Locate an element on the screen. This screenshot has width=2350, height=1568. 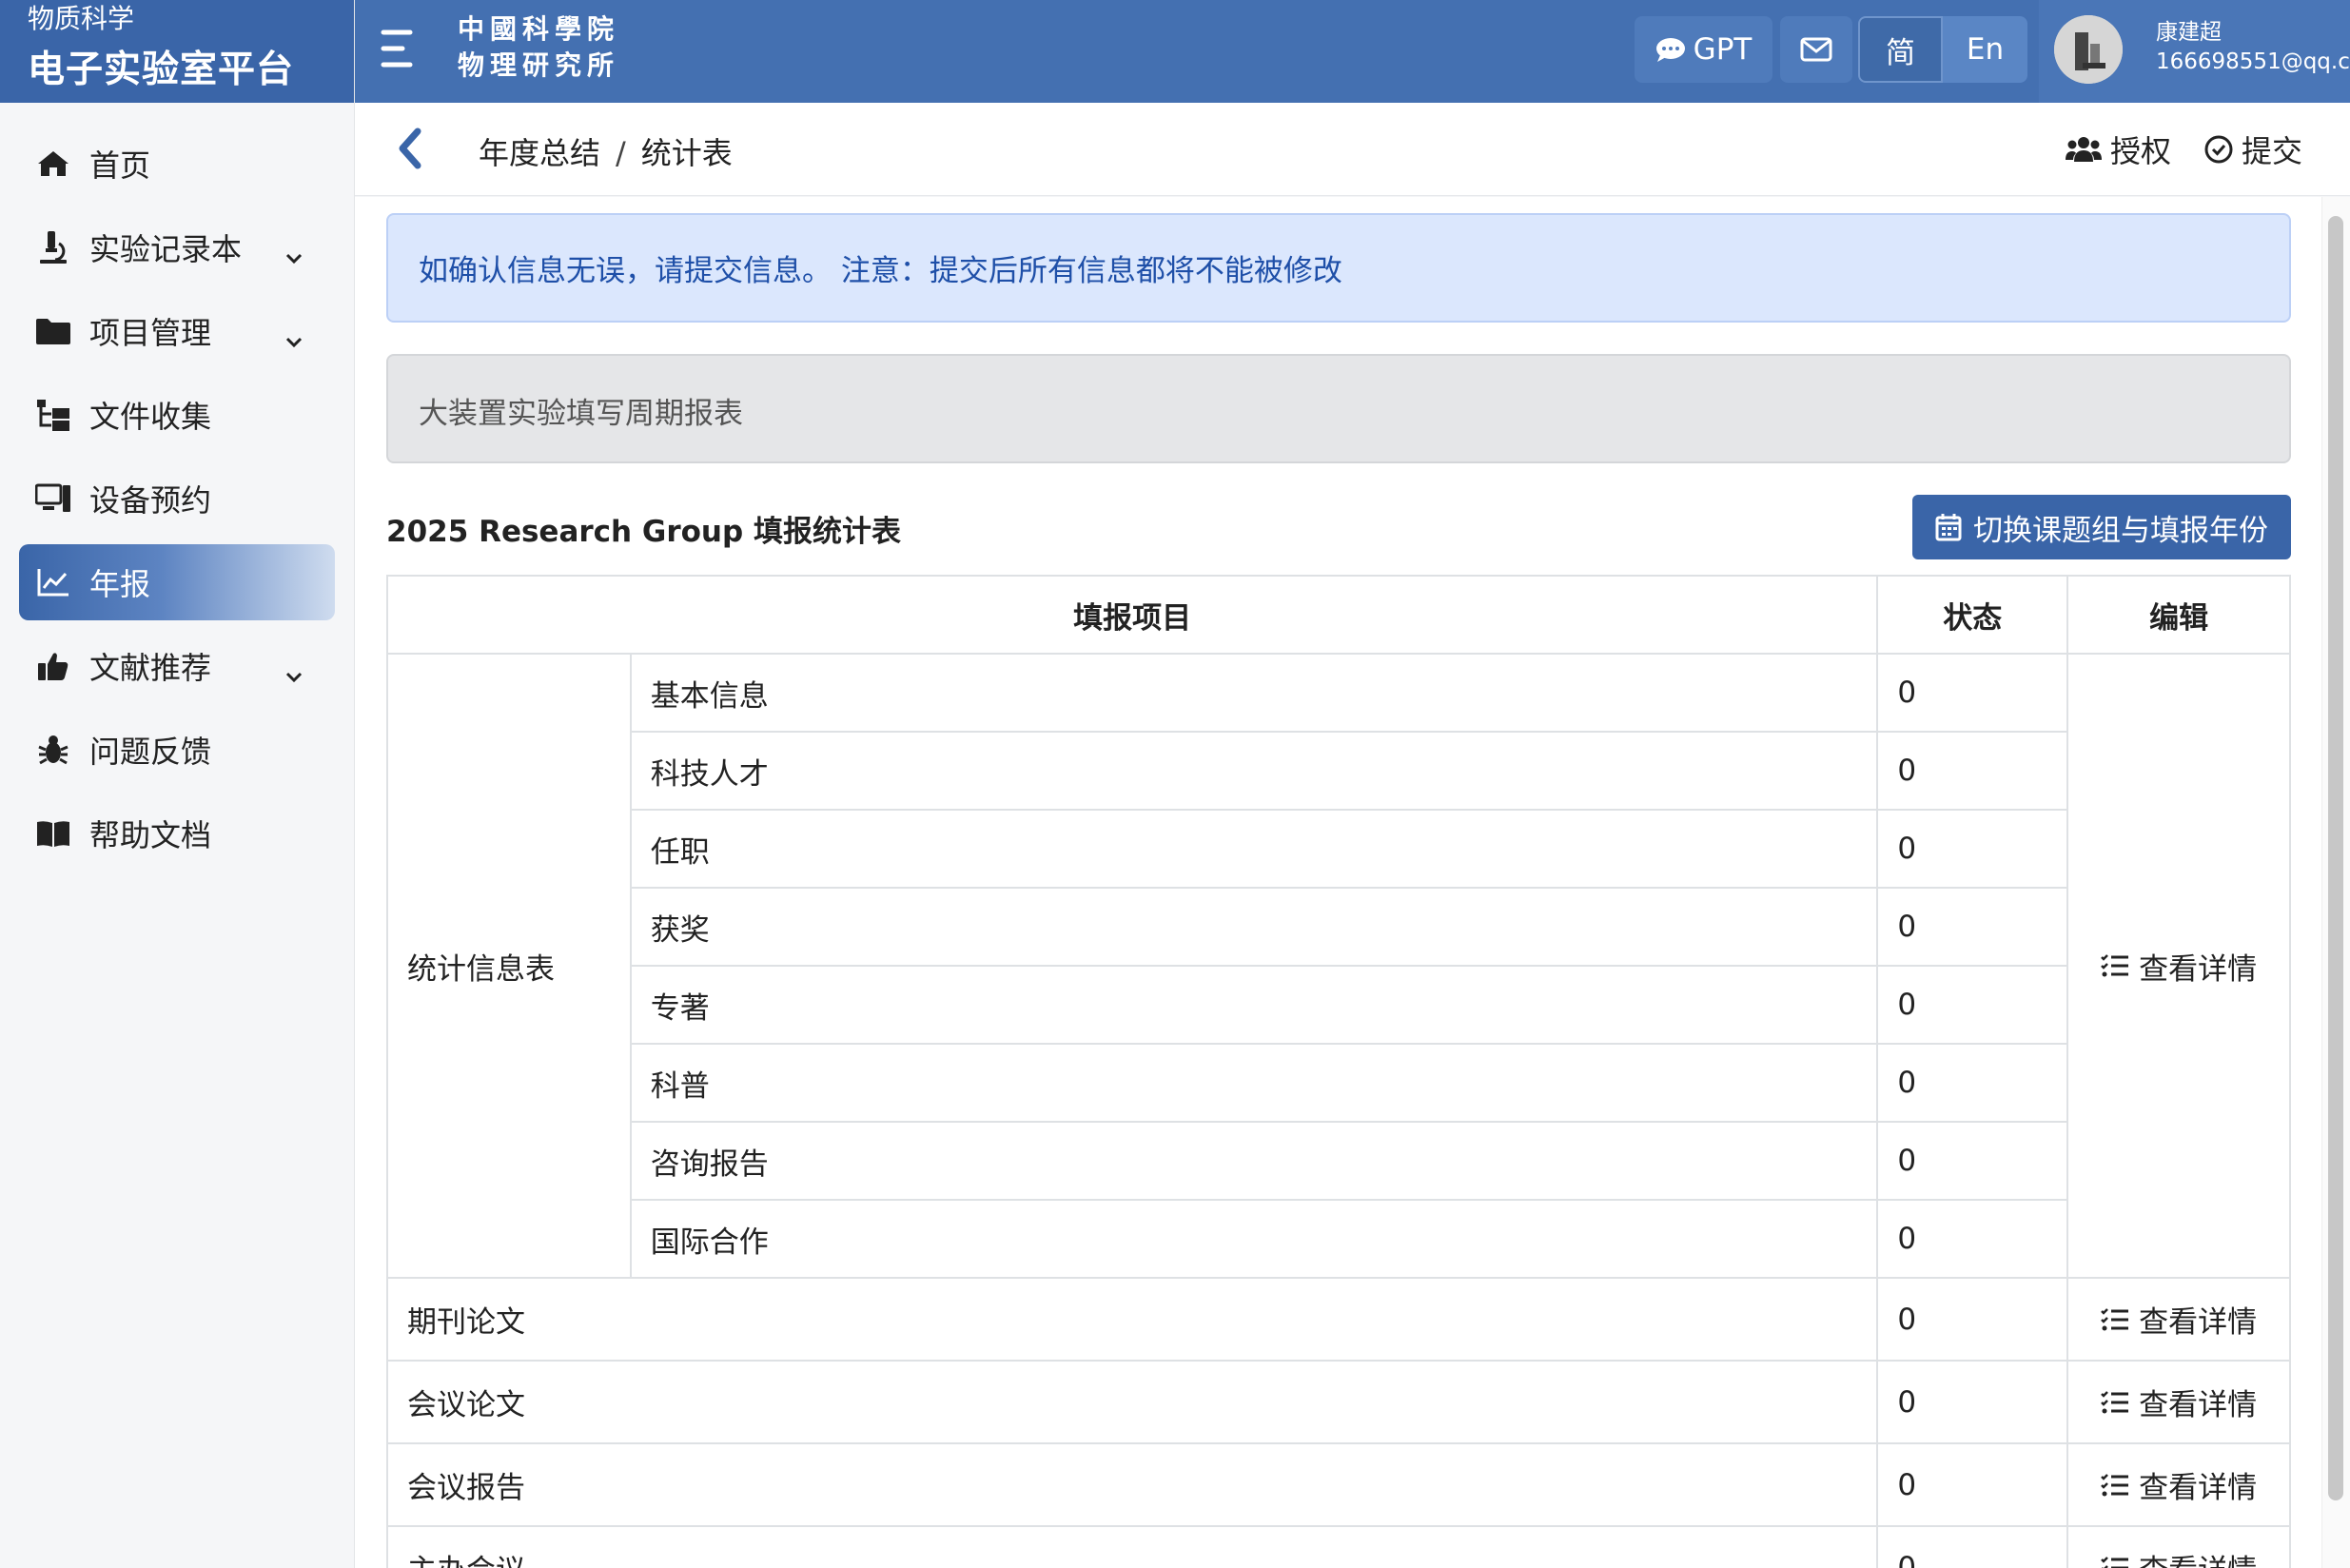
page-actions: 授权 提交 is located at coordinates (2167, 149).